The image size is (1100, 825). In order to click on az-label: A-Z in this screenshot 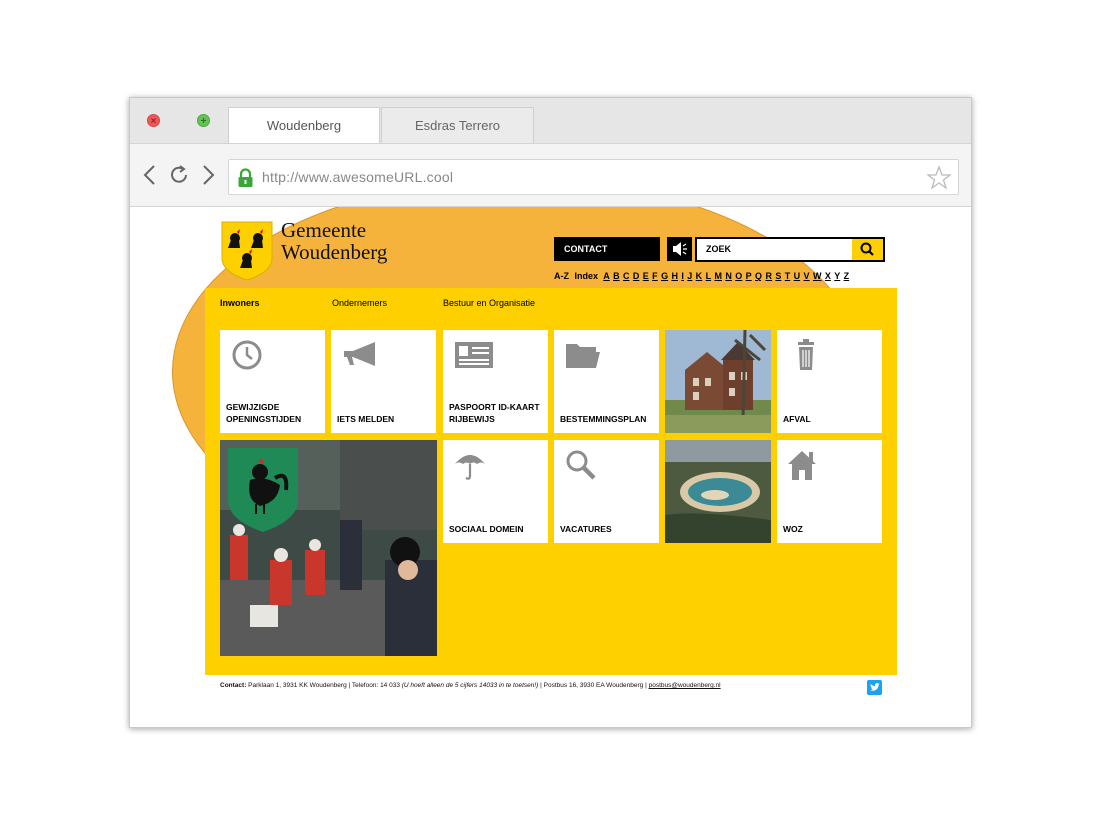, I will do `click(561, 276)`.